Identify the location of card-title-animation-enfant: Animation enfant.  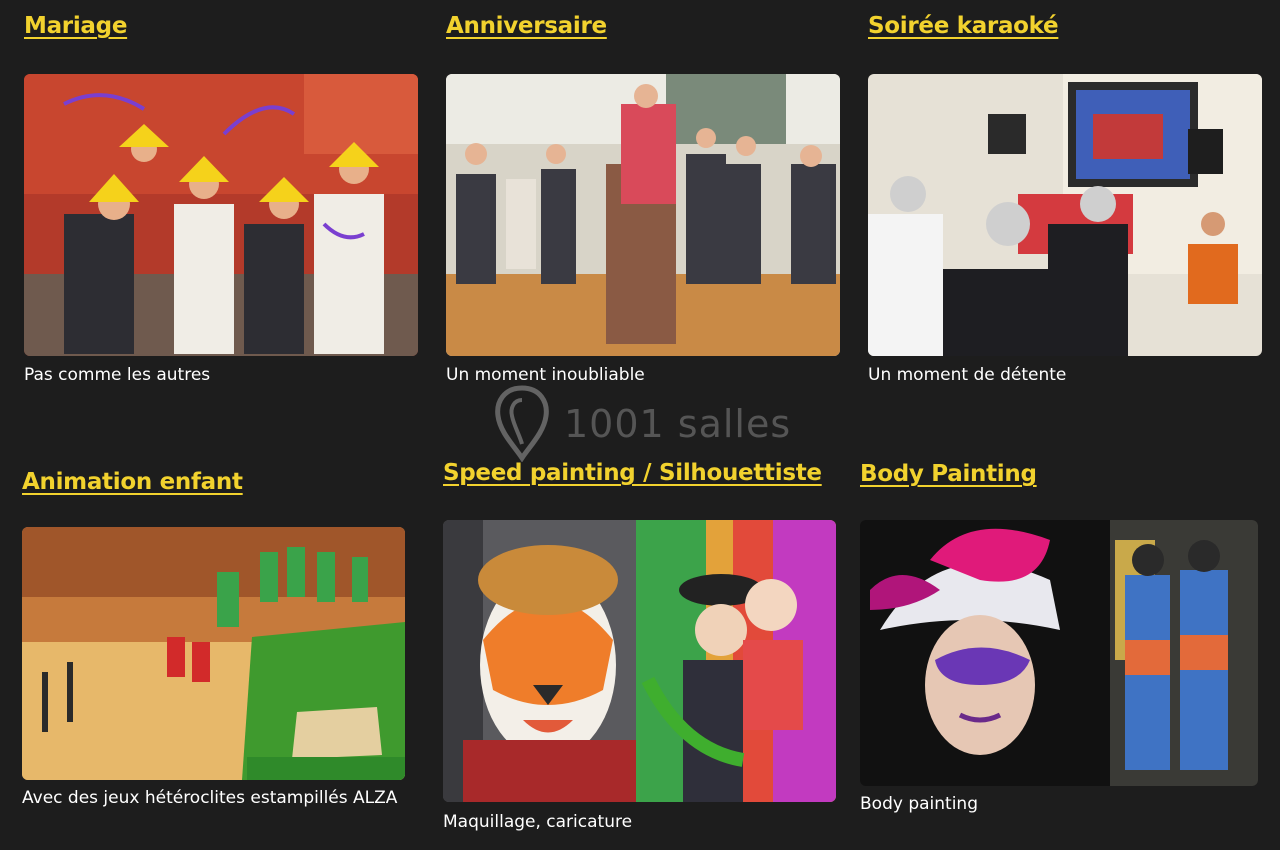
(132, 482).